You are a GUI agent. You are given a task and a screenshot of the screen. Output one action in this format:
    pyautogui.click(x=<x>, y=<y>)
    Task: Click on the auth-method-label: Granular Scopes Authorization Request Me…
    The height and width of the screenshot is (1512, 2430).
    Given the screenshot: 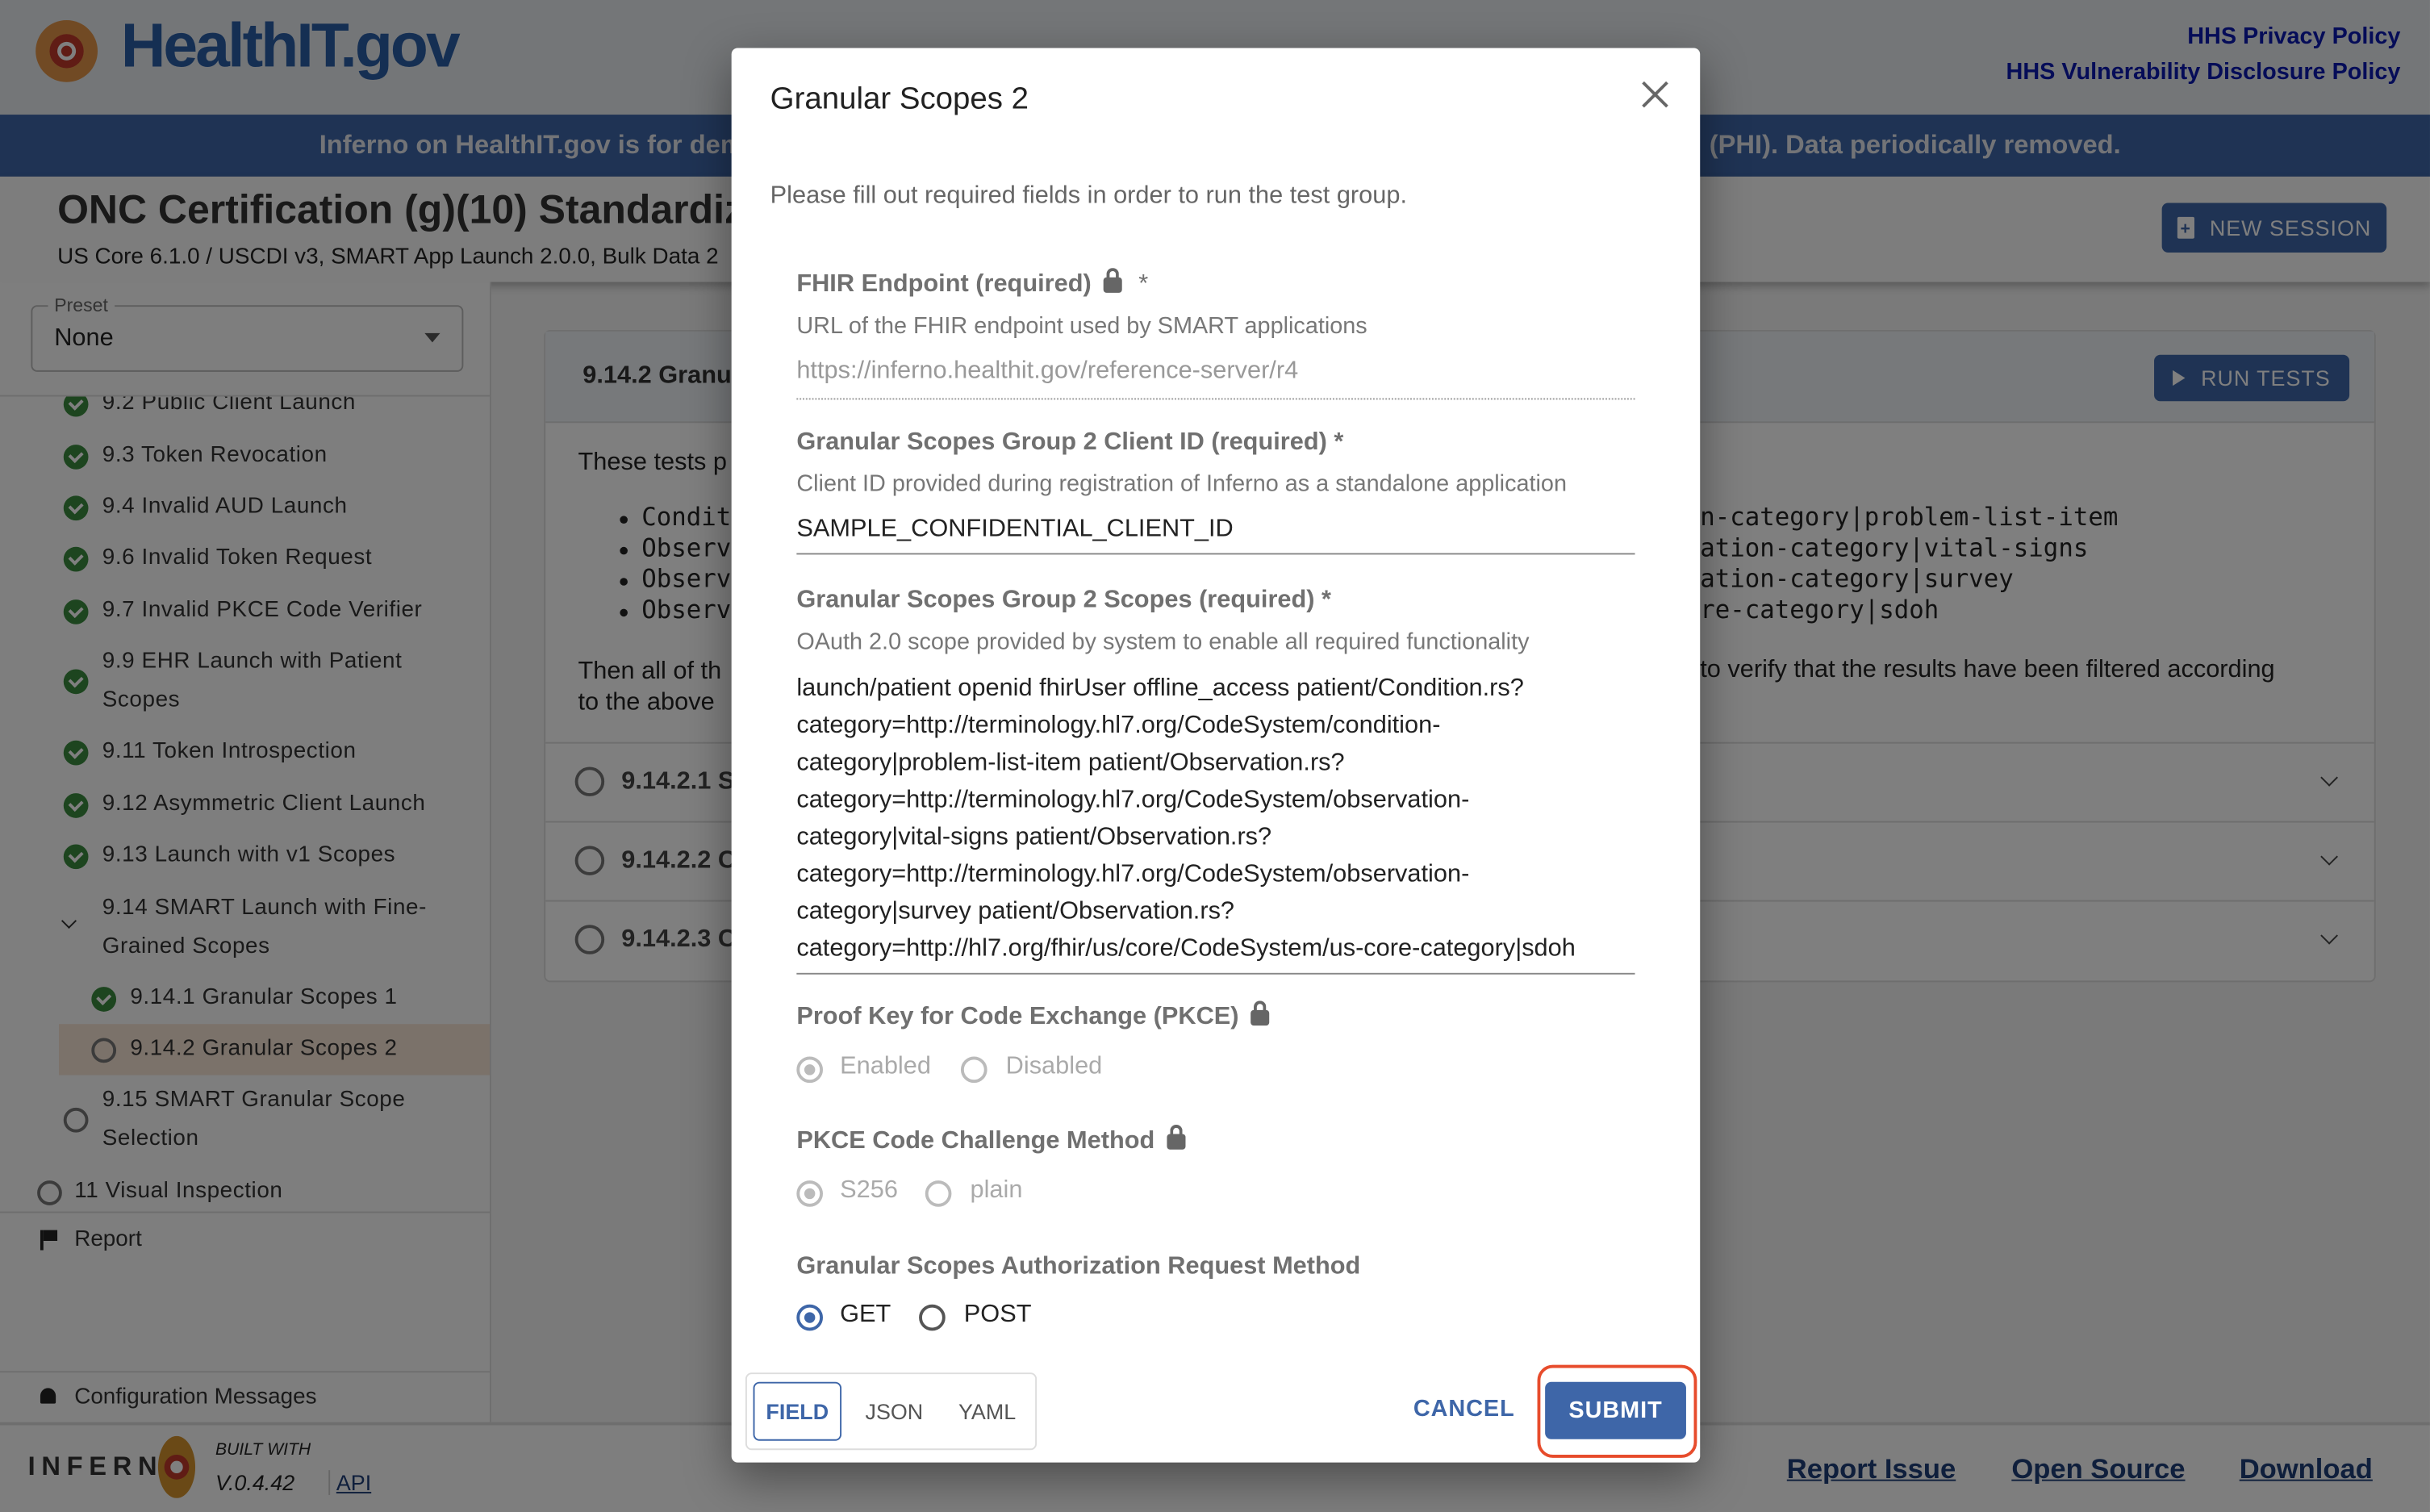 What is the action you would take?
    pyautogui.click(x=1078, y=1266)
    